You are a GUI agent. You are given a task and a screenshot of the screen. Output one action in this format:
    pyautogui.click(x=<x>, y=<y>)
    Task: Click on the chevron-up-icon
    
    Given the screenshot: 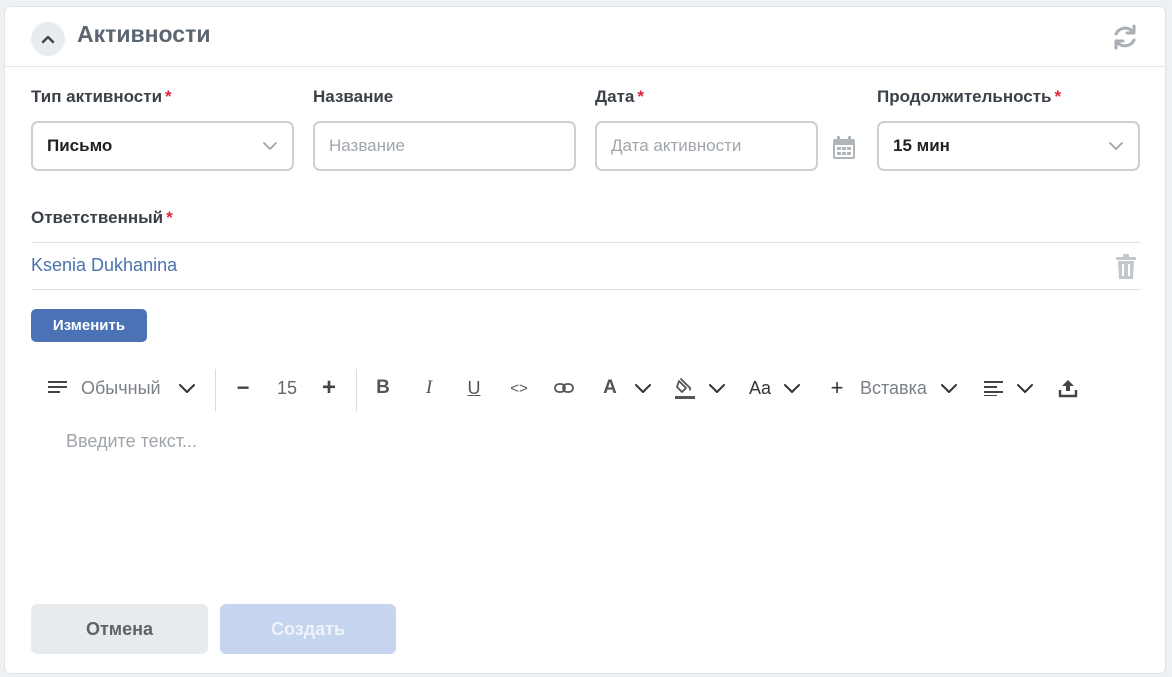 What is the action you would take?
    pyautogui.click(x=48, y=39)
    